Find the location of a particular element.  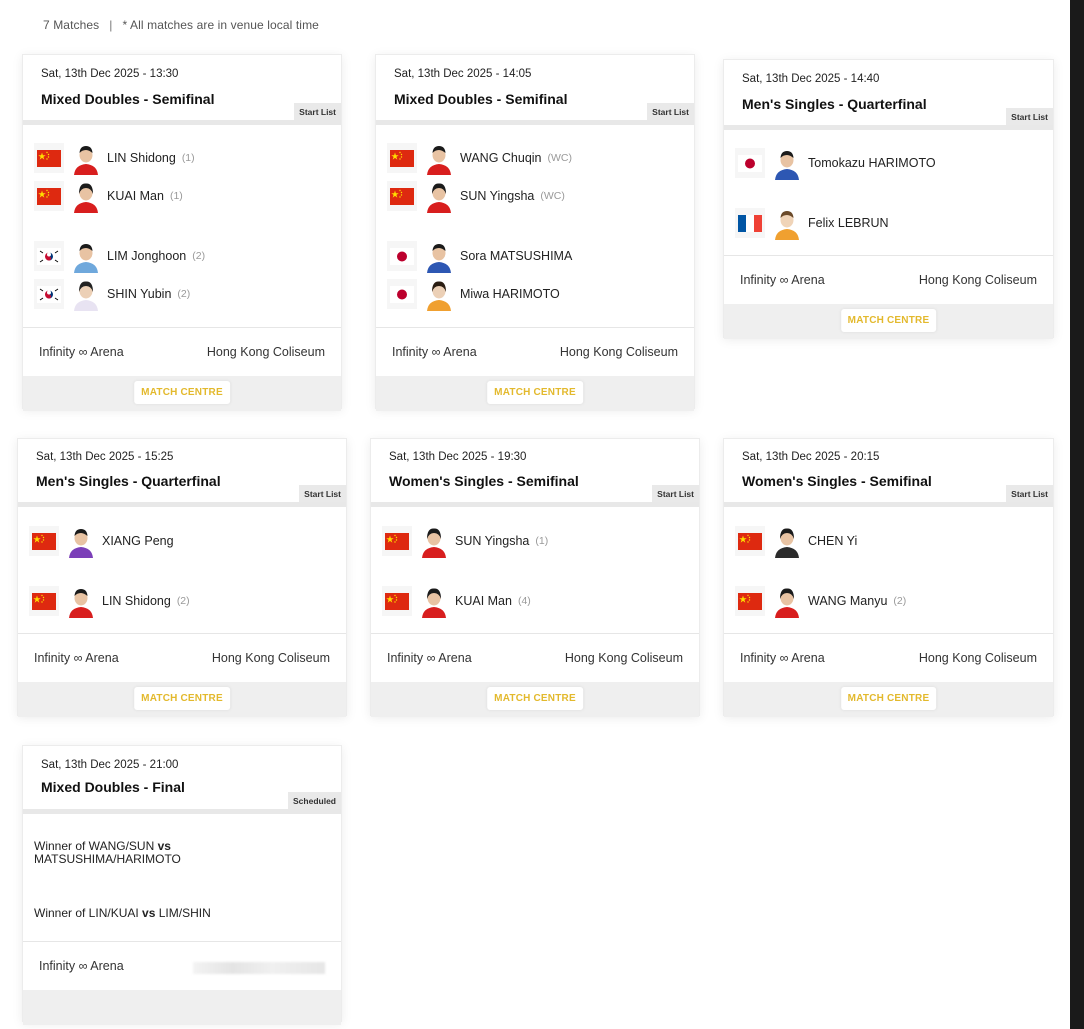

player-row: LIN Shidong (2) is located at coordinates (109, 601).